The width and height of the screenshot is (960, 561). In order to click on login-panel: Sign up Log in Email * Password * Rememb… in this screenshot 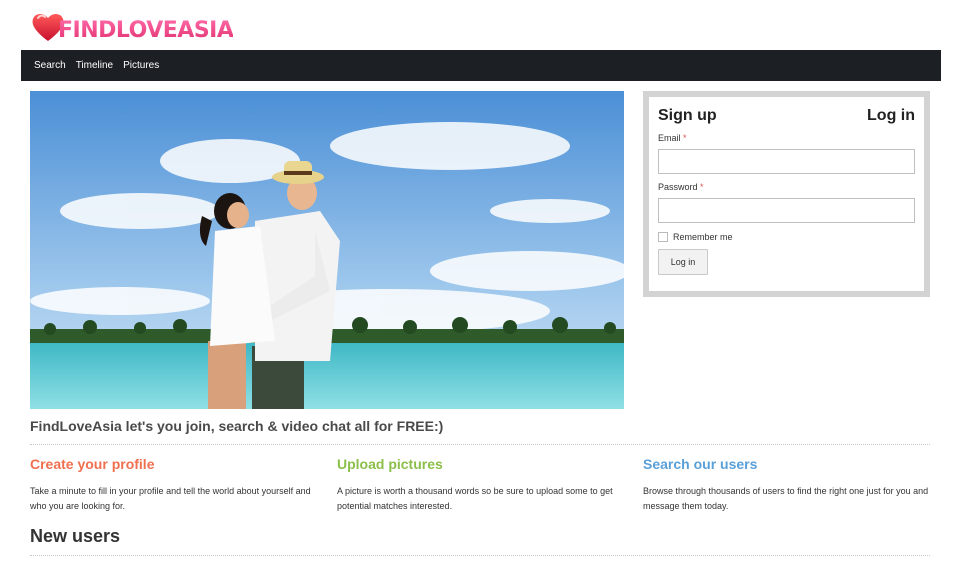, I will do `click(786, 194)`.